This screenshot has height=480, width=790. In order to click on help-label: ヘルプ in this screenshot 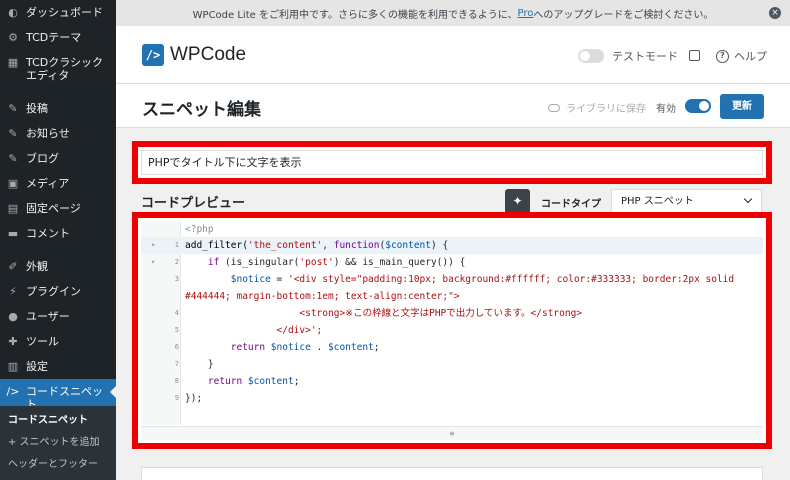, I will do `click(750, 56)`.